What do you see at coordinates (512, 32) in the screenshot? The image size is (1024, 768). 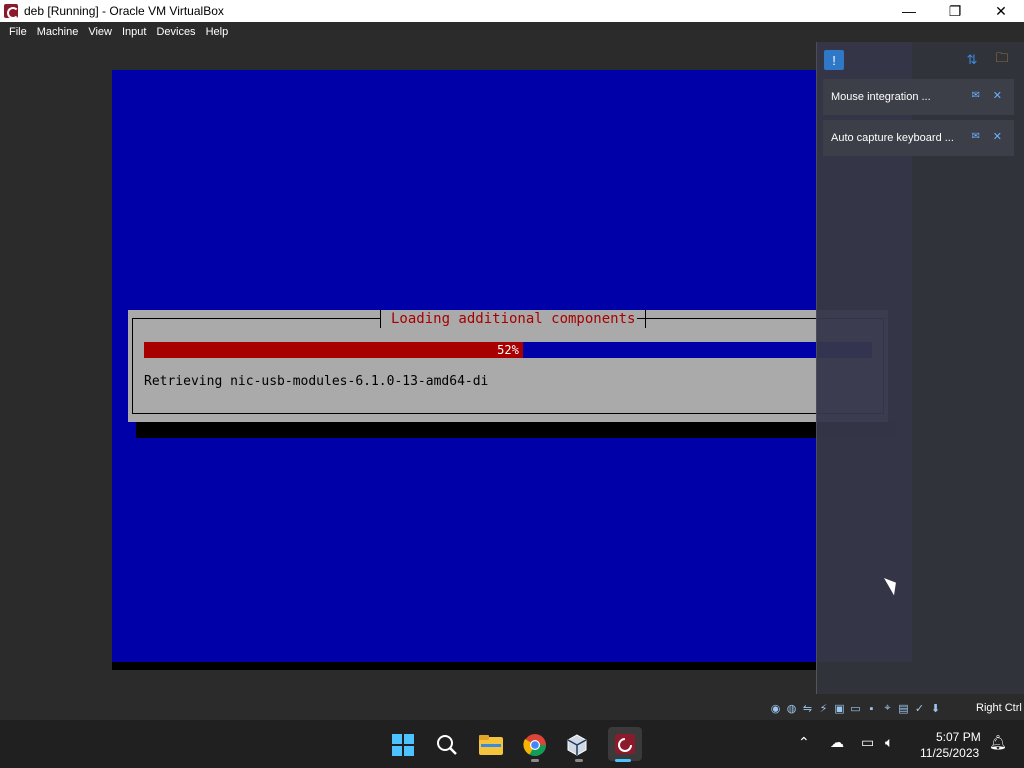 I see `menu-bar: File Machine View Input Devices Help` at bounding box center [512, 32].